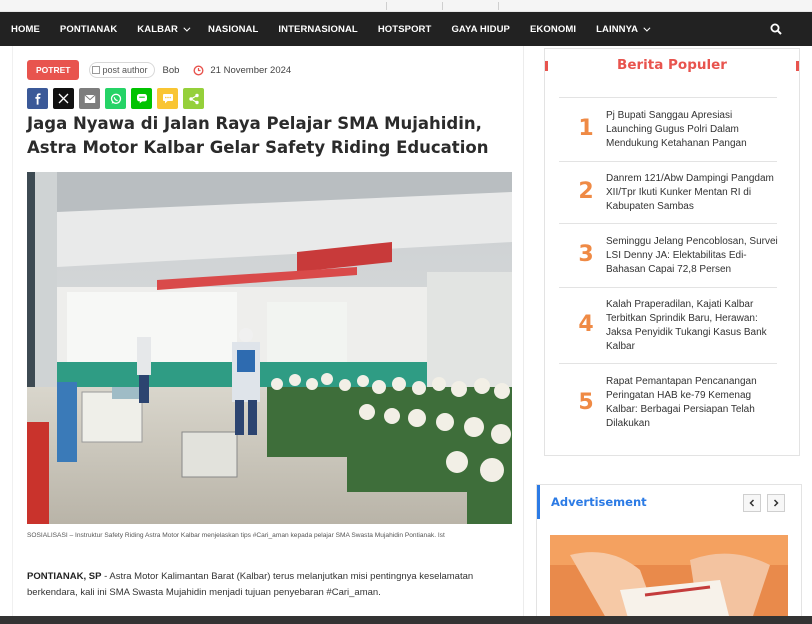 This screenshot has height=624, width=812. Describe the element at coordinates (198, 70) in the screenshot. I see `clock-icon` at that location.